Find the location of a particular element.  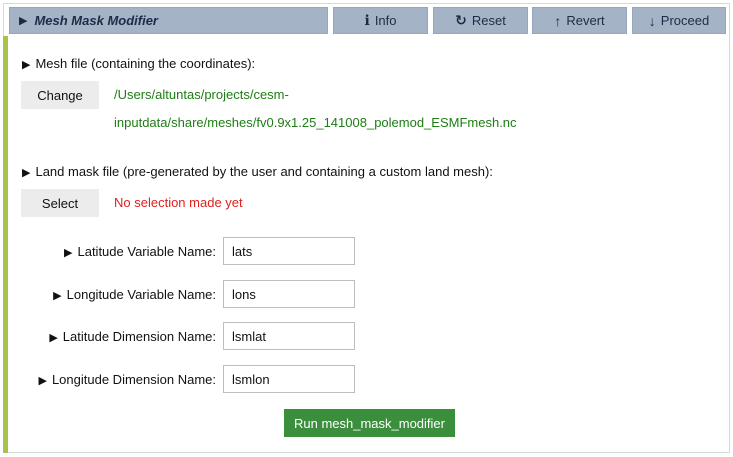

latitude-variable-label: ▶ Latitude Variable Name: is located at coordinates (122, 251).